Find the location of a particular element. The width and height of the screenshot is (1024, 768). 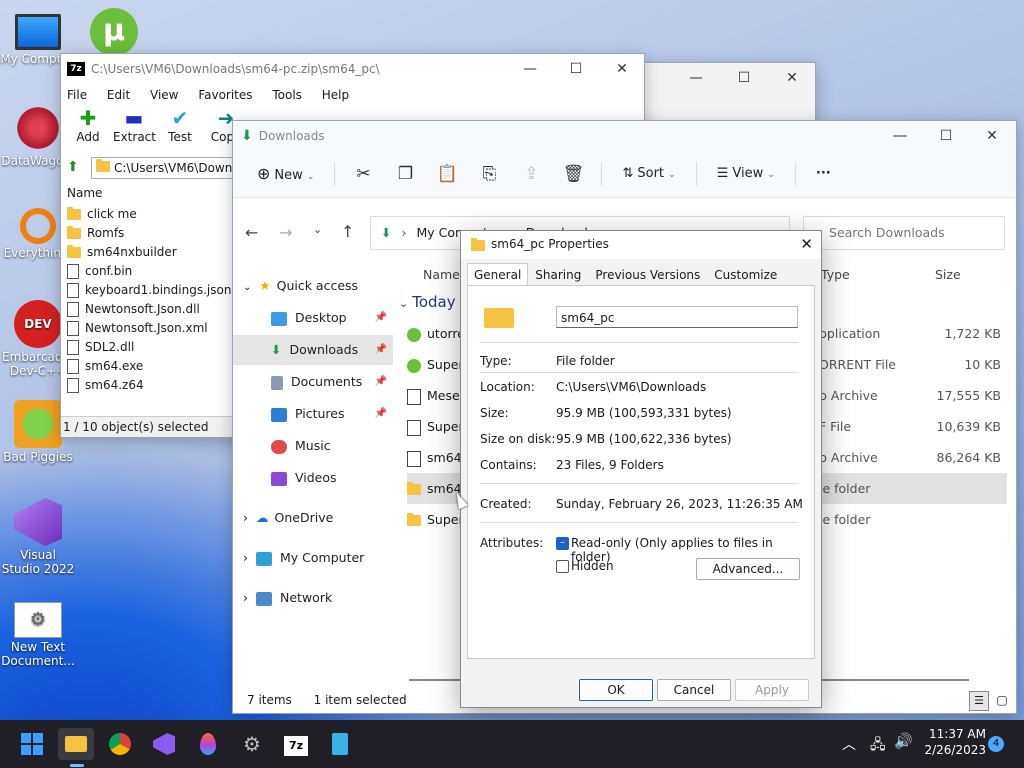

background-window: — ☐ ✕ is located at coordinates (729, 93).